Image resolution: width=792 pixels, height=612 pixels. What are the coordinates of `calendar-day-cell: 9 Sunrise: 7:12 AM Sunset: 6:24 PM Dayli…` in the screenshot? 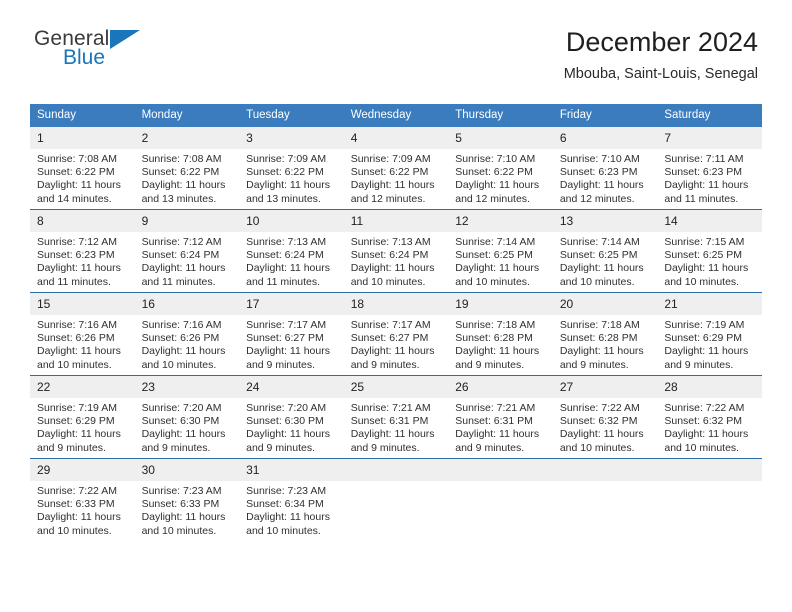 It's located at (187, 251).